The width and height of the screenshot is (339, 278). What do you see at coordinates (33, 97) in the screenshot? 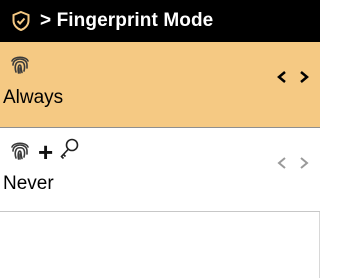
I see `option-label: Always` at bounding box center [33, 97].